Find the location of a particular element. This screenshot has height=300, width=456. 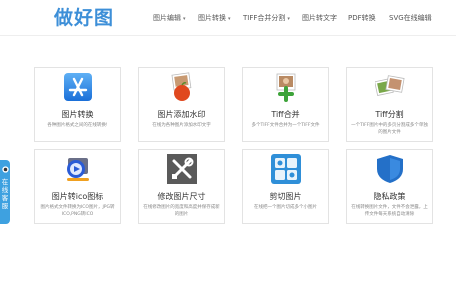

card-image-convert: 图片转换 各种图片格式之间的在线转换! is located at coordinates (77, 104).